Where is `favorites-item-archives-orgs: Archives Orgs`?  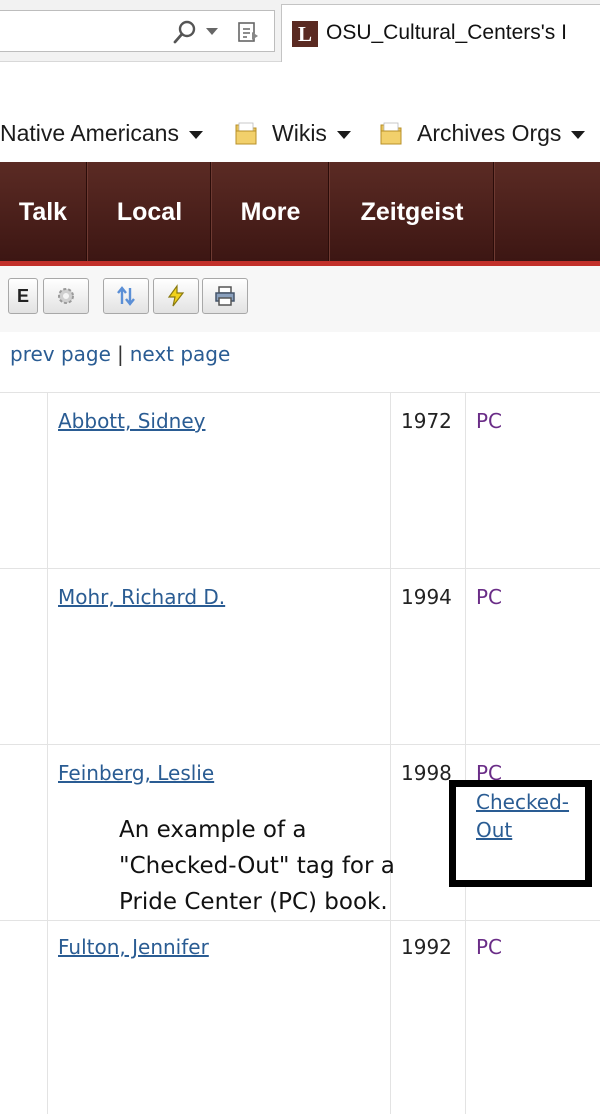
favorites-item-archives-orgs: Archives Orgs is located at coordinates (482, 133).